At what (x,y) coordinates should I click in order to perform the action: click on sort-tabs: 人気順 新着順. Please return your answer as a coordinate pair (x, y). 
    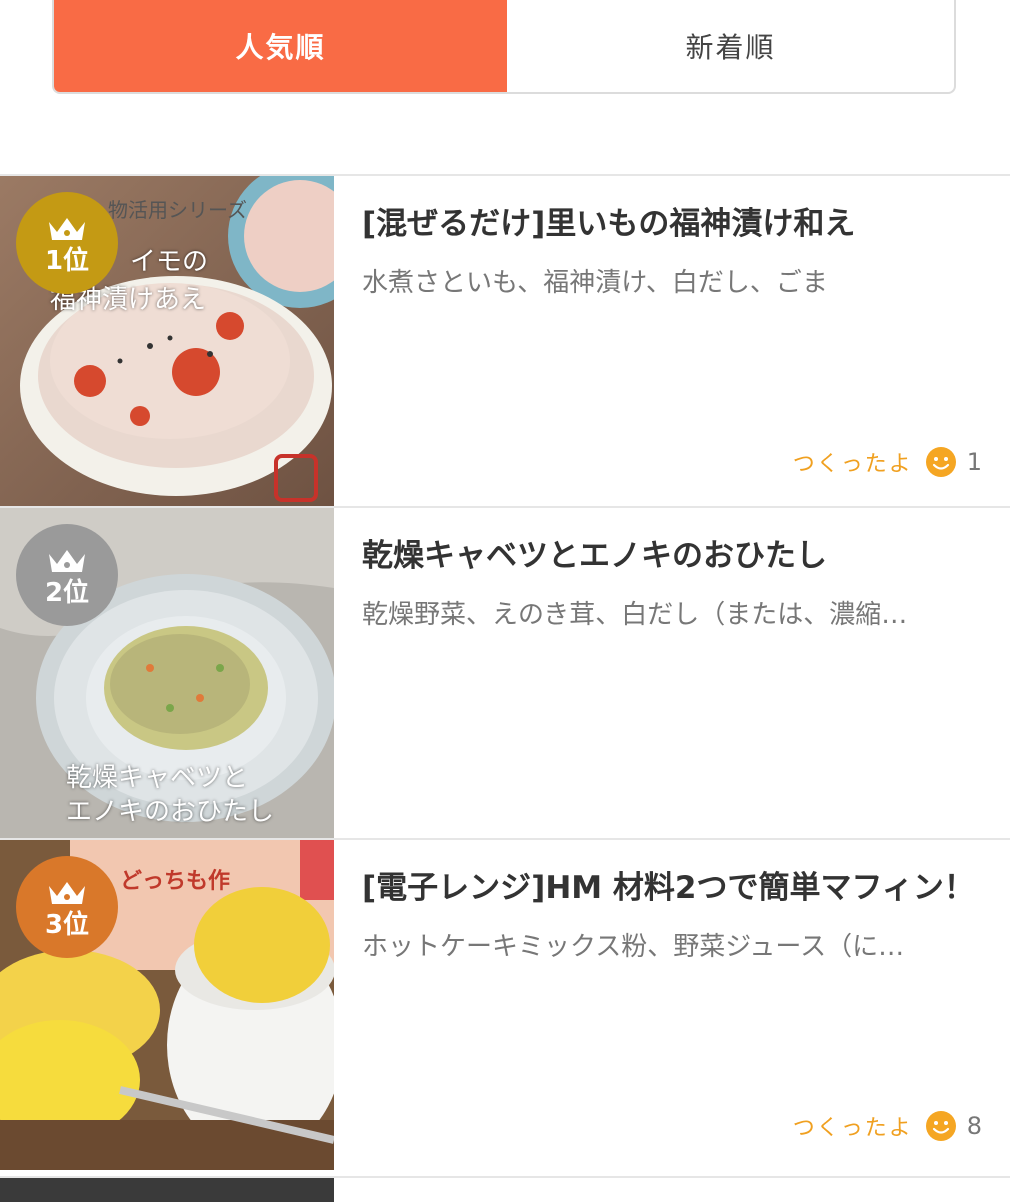
    Looking at the image, I should click on (504, 47).